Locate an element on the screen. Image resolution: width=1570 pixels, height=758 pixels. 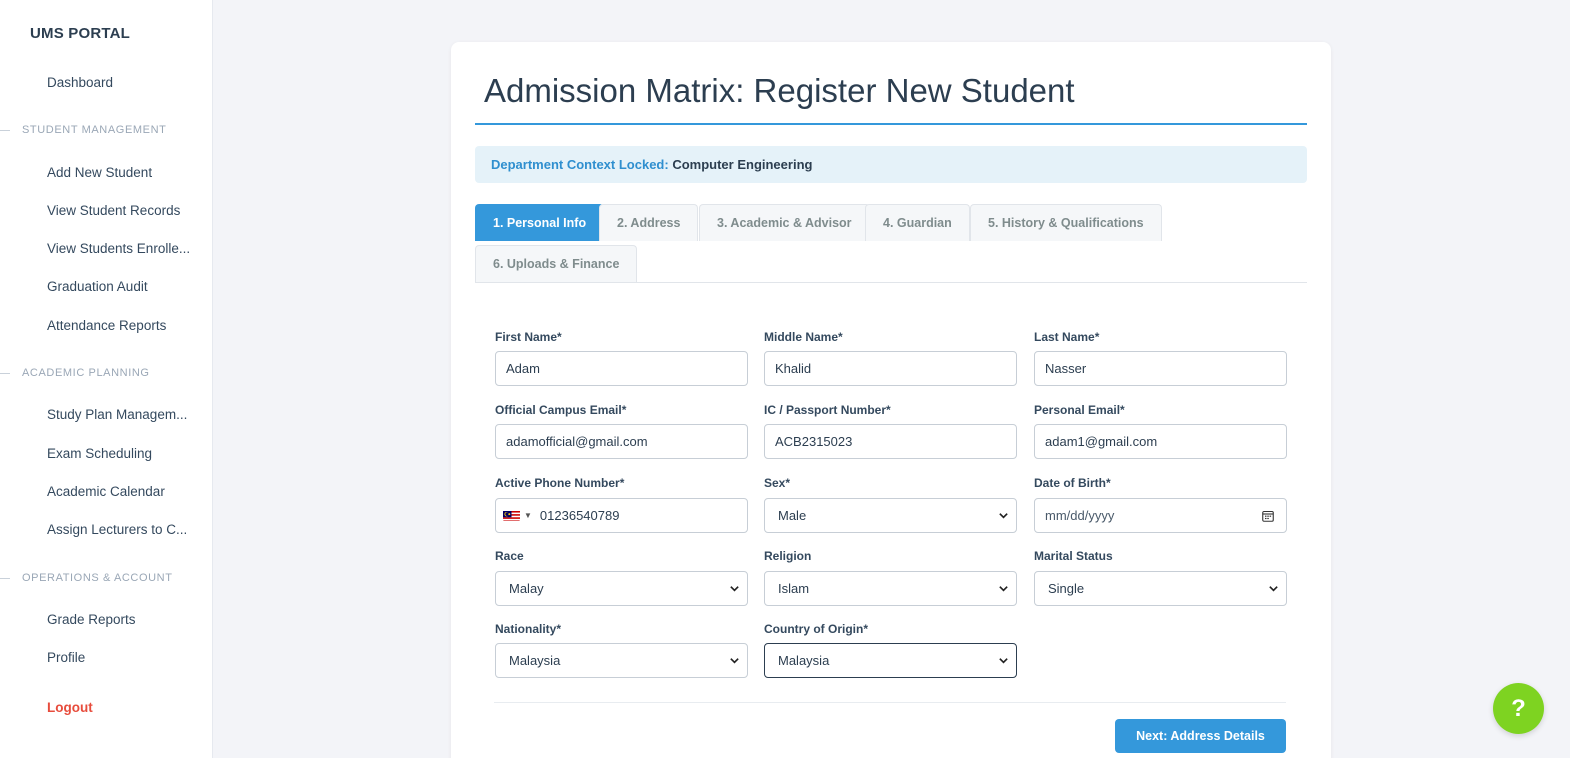
religion-label: Religion is located at coordinates (788, 556).